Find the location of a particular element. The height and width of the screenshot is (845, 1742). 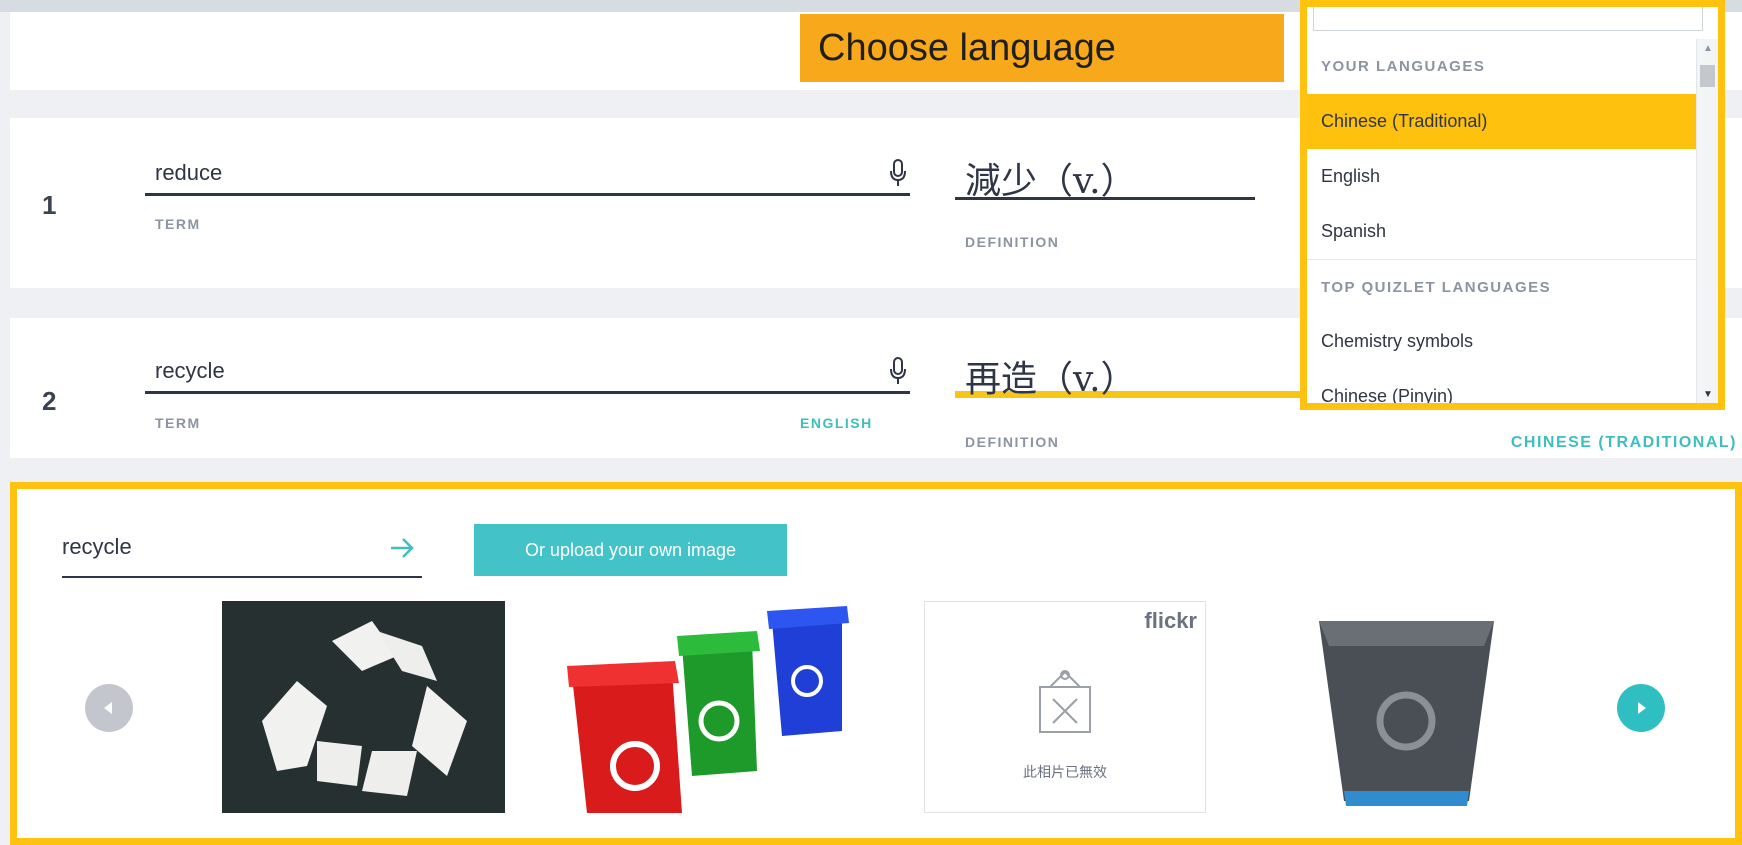

term-input: reduce is located at coordinates (527, 173).